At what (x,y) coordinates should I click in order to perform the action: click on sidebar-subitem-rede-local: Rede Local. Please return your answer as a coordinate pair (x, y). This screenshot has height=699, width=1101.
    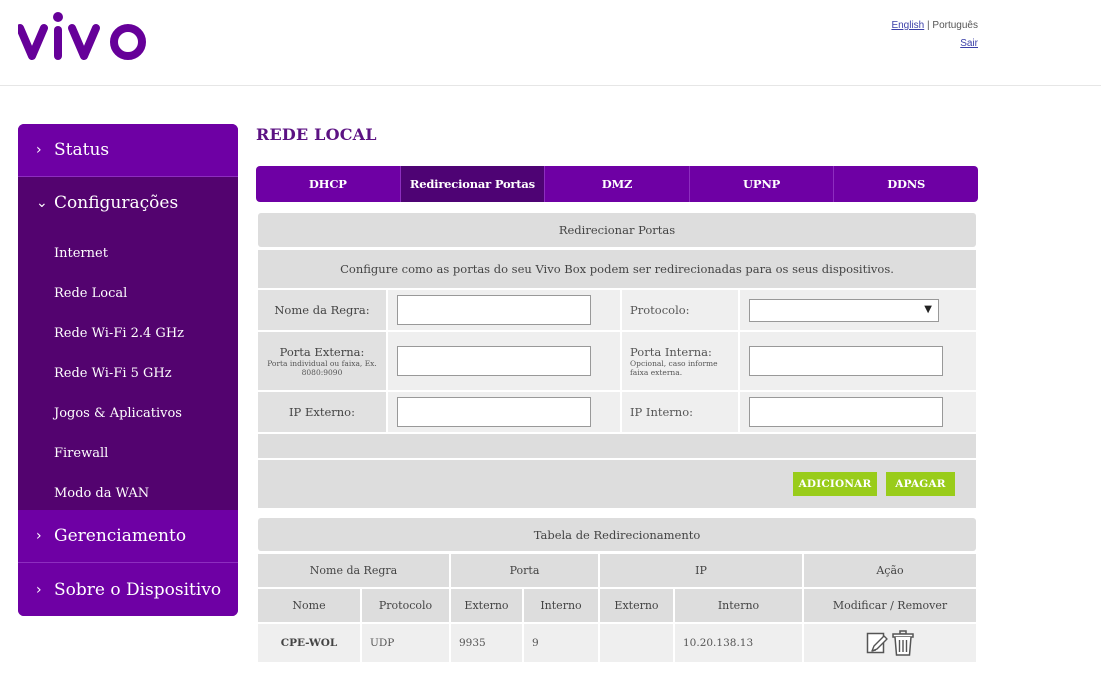
    Looking at the image, I should click on (128, 293).